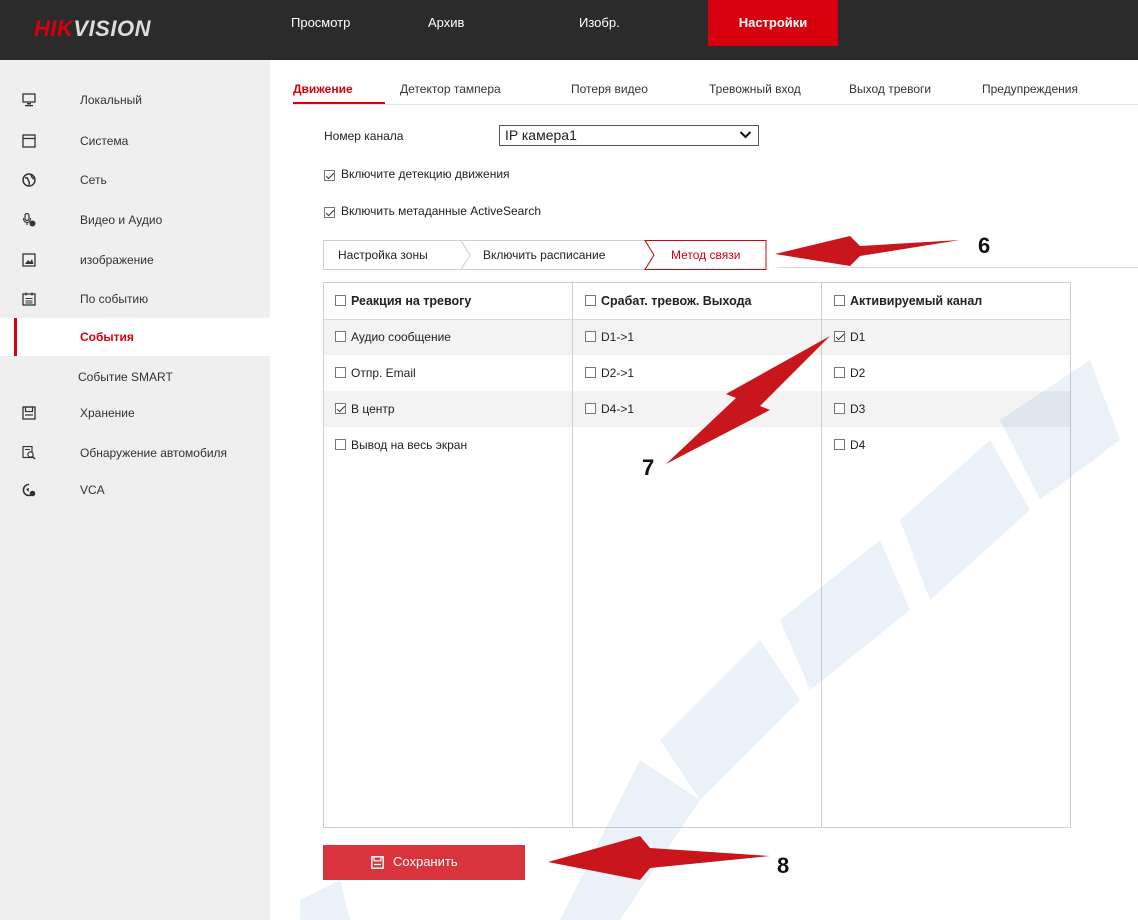 The image size is (1138, 920). Describe the element at coordinates (984, 245) in the screenshot. I see `annotation-number-6: 6` at that location.